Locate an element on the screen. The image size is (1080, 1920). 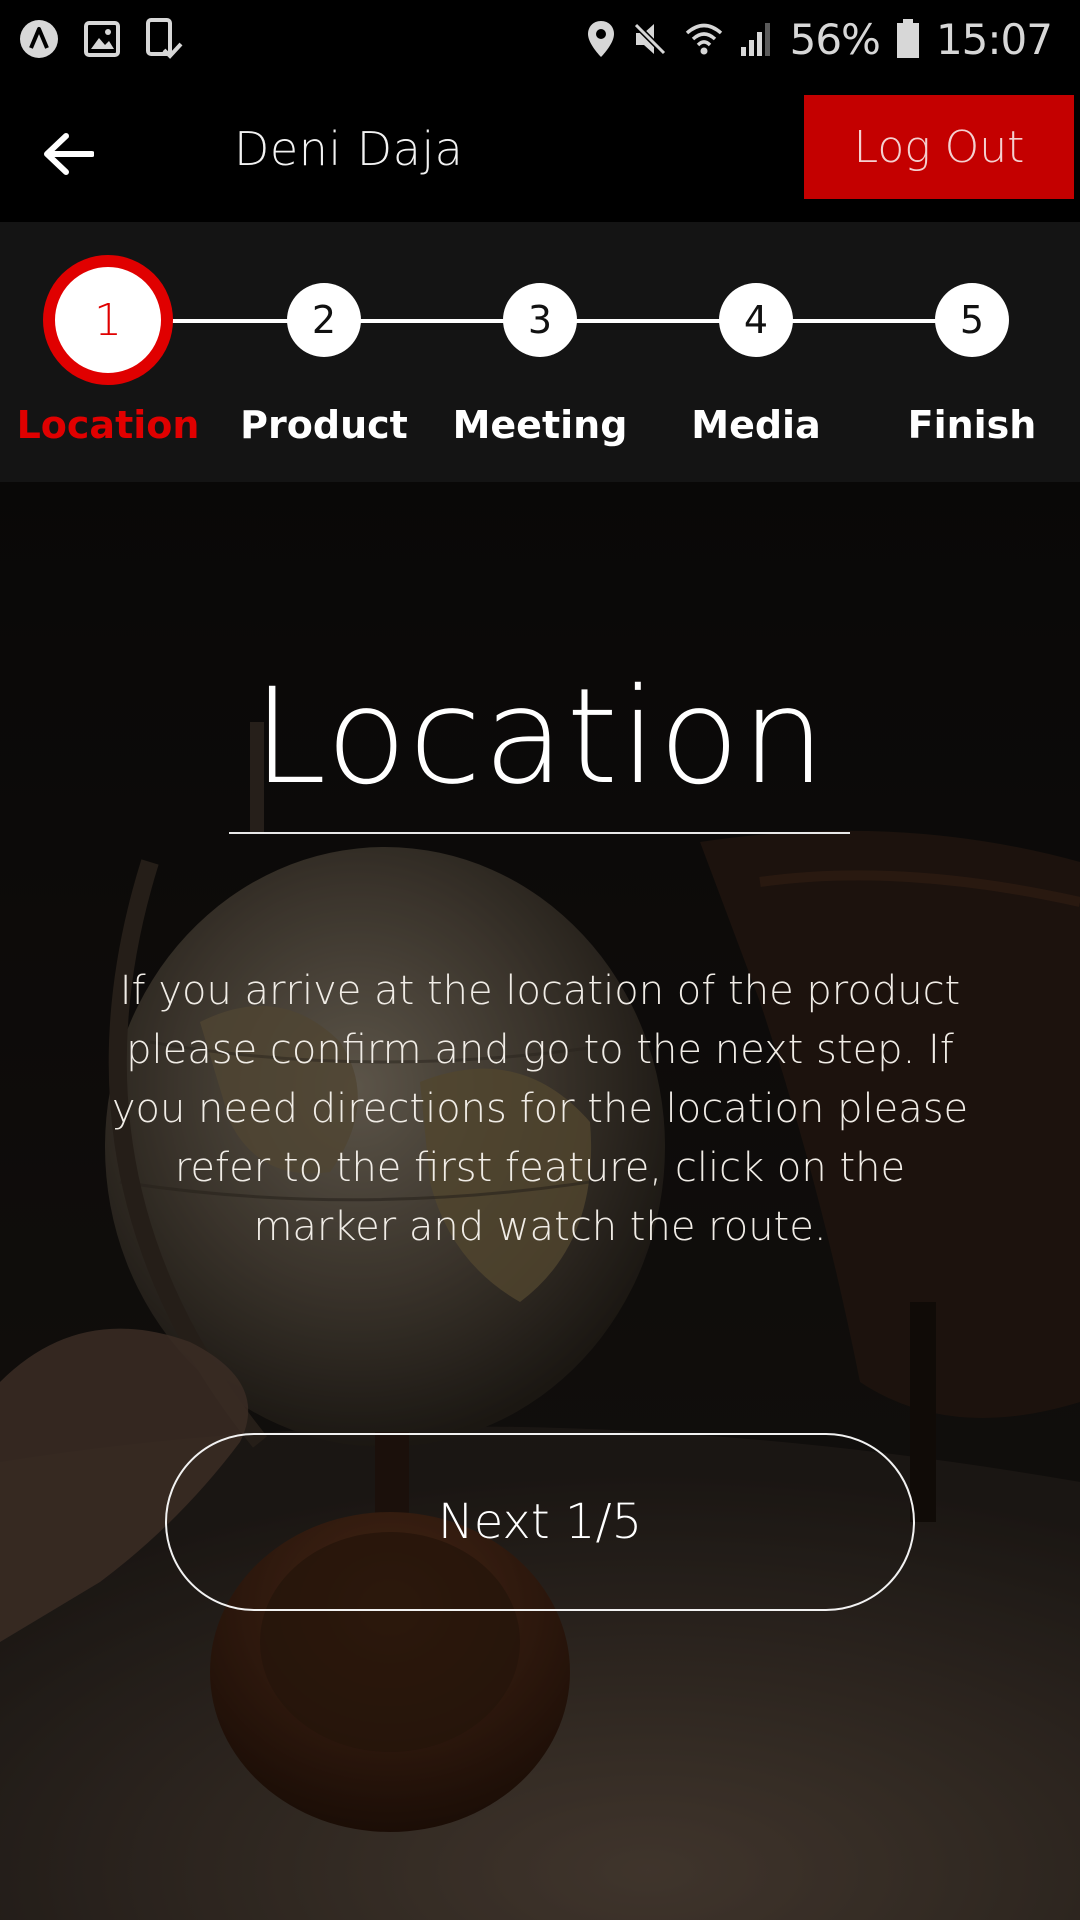
wifi-icon is located at coordinates (704, 39).